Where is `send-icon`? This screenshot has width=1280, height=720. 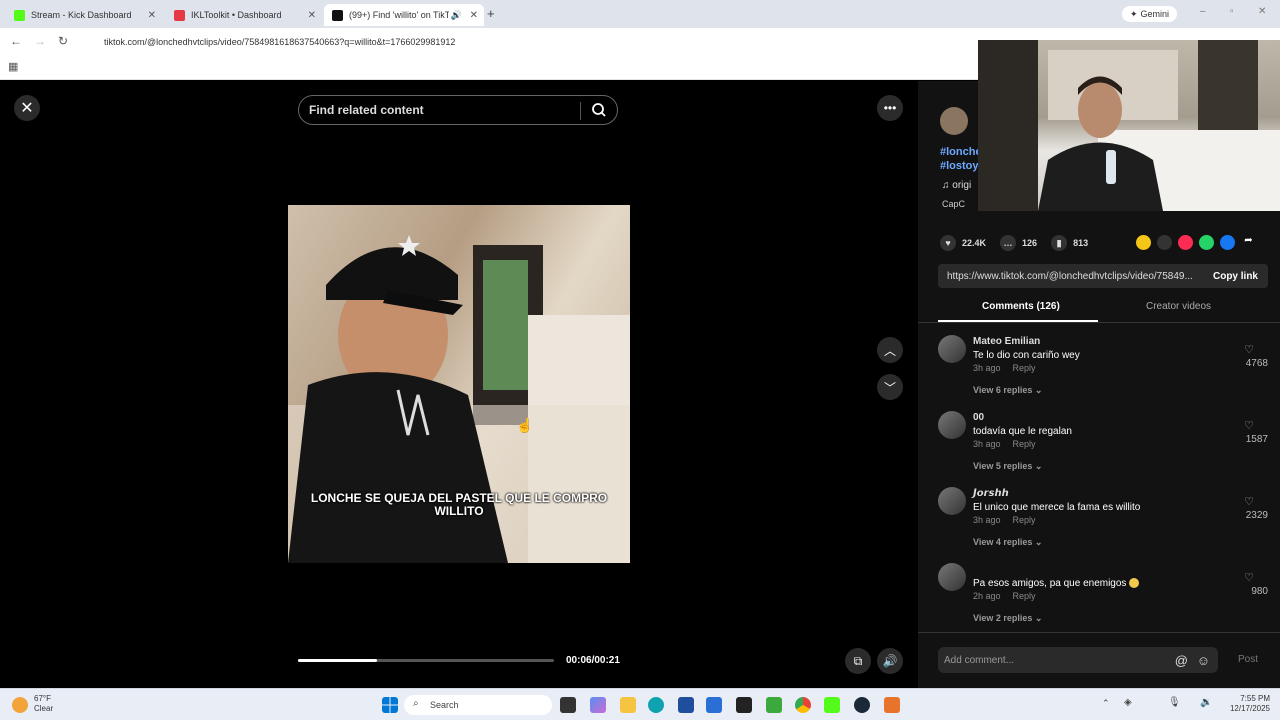
send-icon is located at coordinates (1185, 242).